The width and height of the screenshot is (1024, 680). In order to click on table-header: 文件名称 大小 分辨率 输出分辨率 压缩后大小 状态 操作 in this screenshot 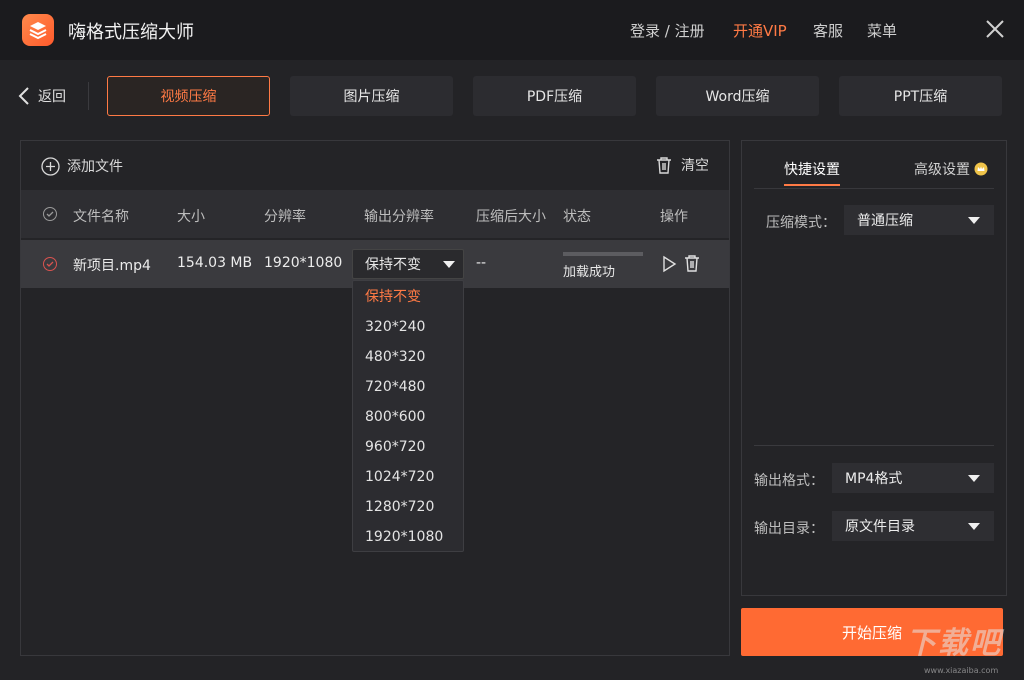, I will do `click(375, 214)`.